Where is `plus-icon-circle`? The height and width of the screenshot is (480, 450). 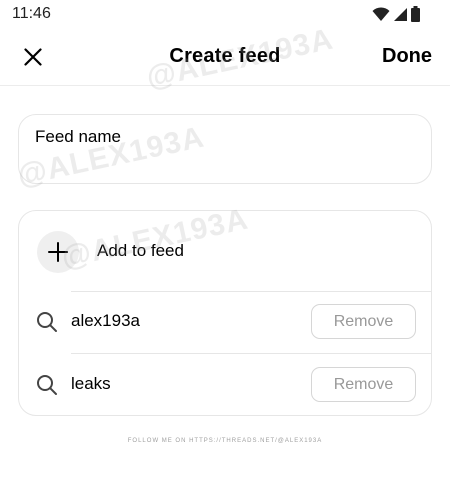
plus-icon-circle is located at coordinates (58, 252).